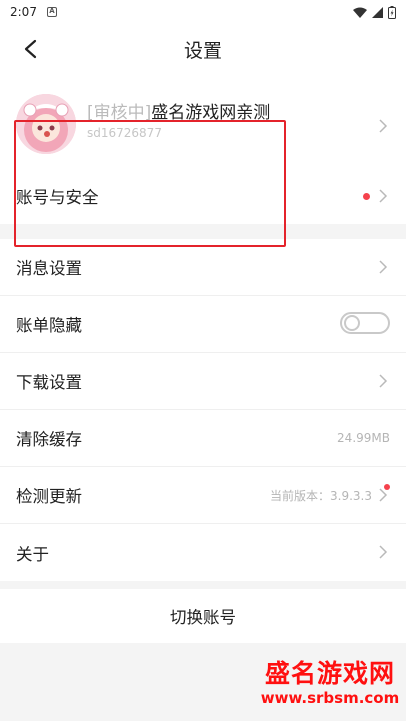 The height and width of the screenshot is (721, 406). What do you see at coordinates (366, 196) in the screenshot?
I see `red-dot-badge` at bounding box center [366, 196].